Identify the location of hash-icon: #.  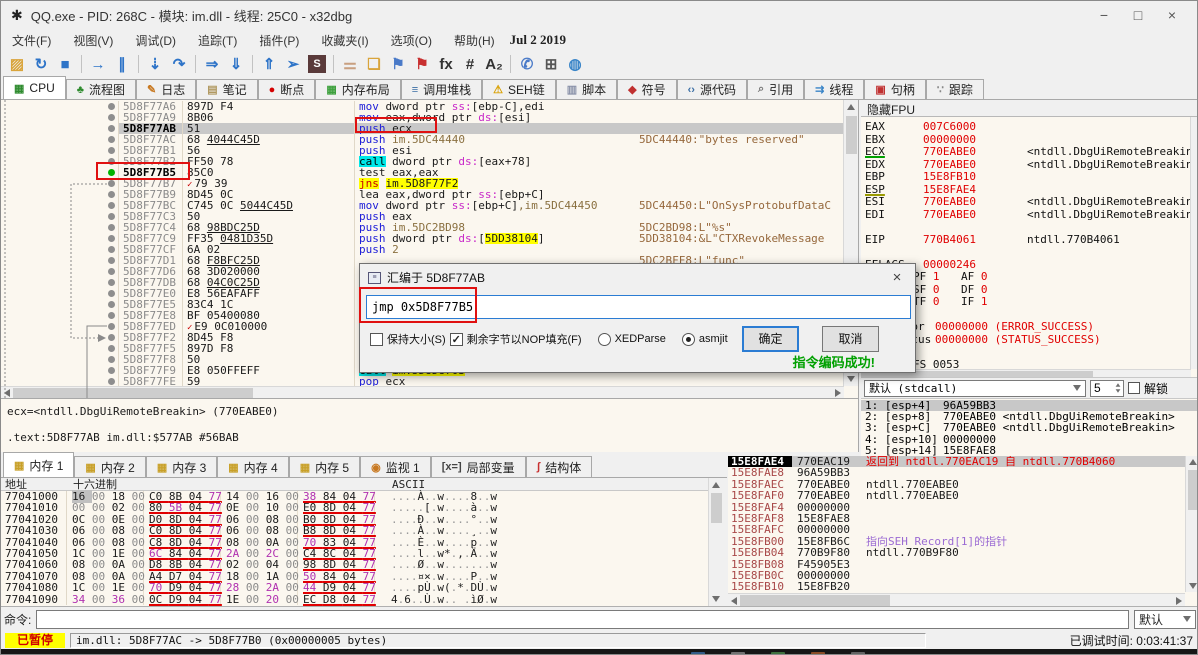
(470, 64).